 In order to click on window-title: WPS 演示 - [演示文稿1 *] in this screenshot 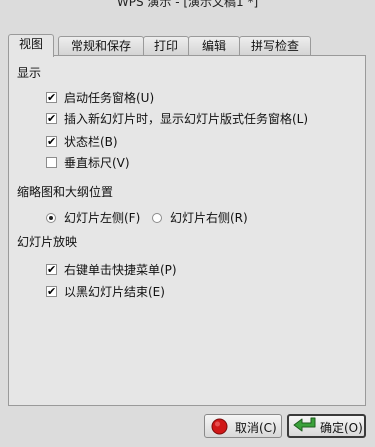, I will do `click(187, 4)`.